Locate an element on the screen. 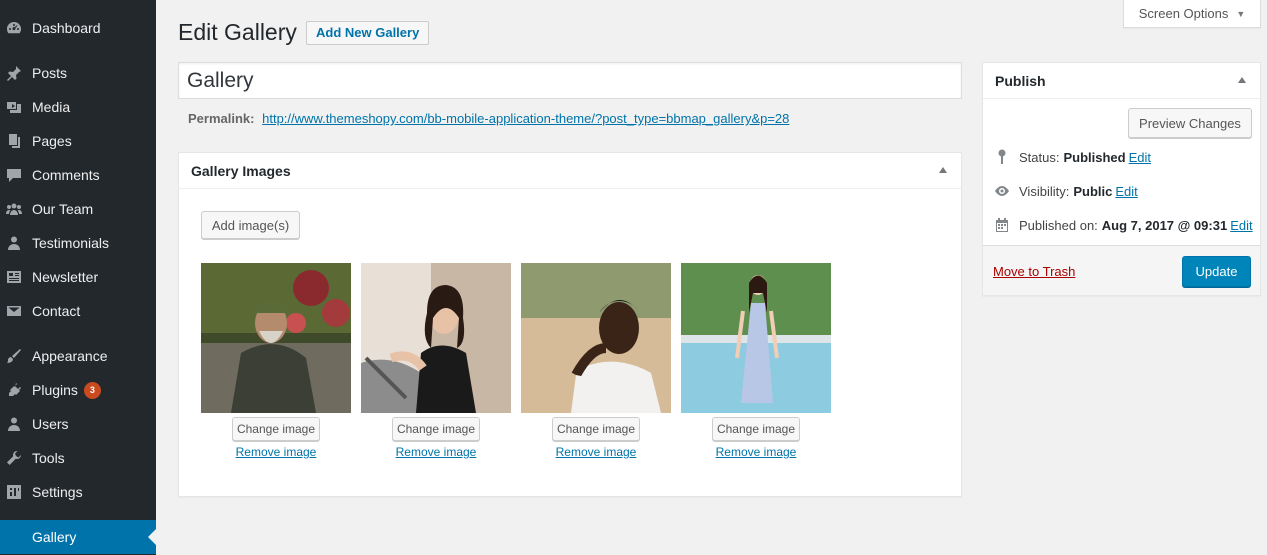 Image resolution: width=1267 pixels, height=555 pixels. sidebar-item-our-team: Our Team is located at coordinates (78, 209).